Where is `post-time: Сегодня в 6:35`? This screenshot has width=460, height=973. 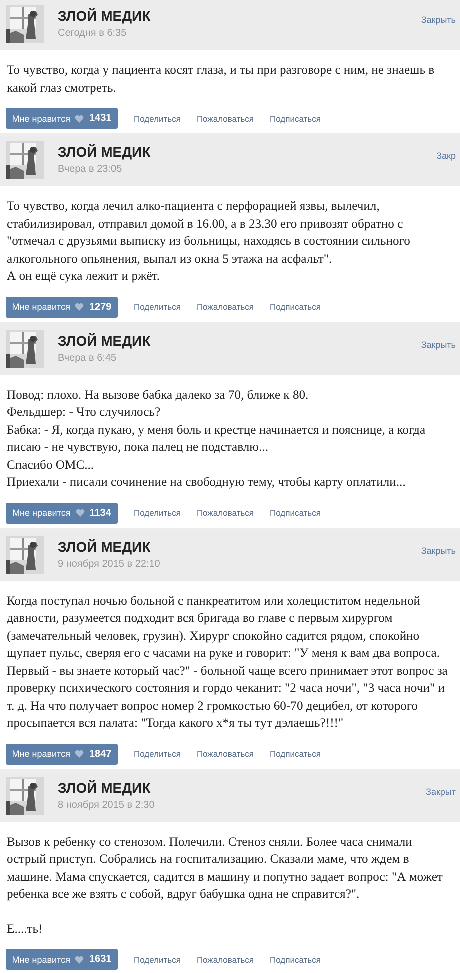 post-time: Сегодня в 6:35 is located at coordinates (93, 33).